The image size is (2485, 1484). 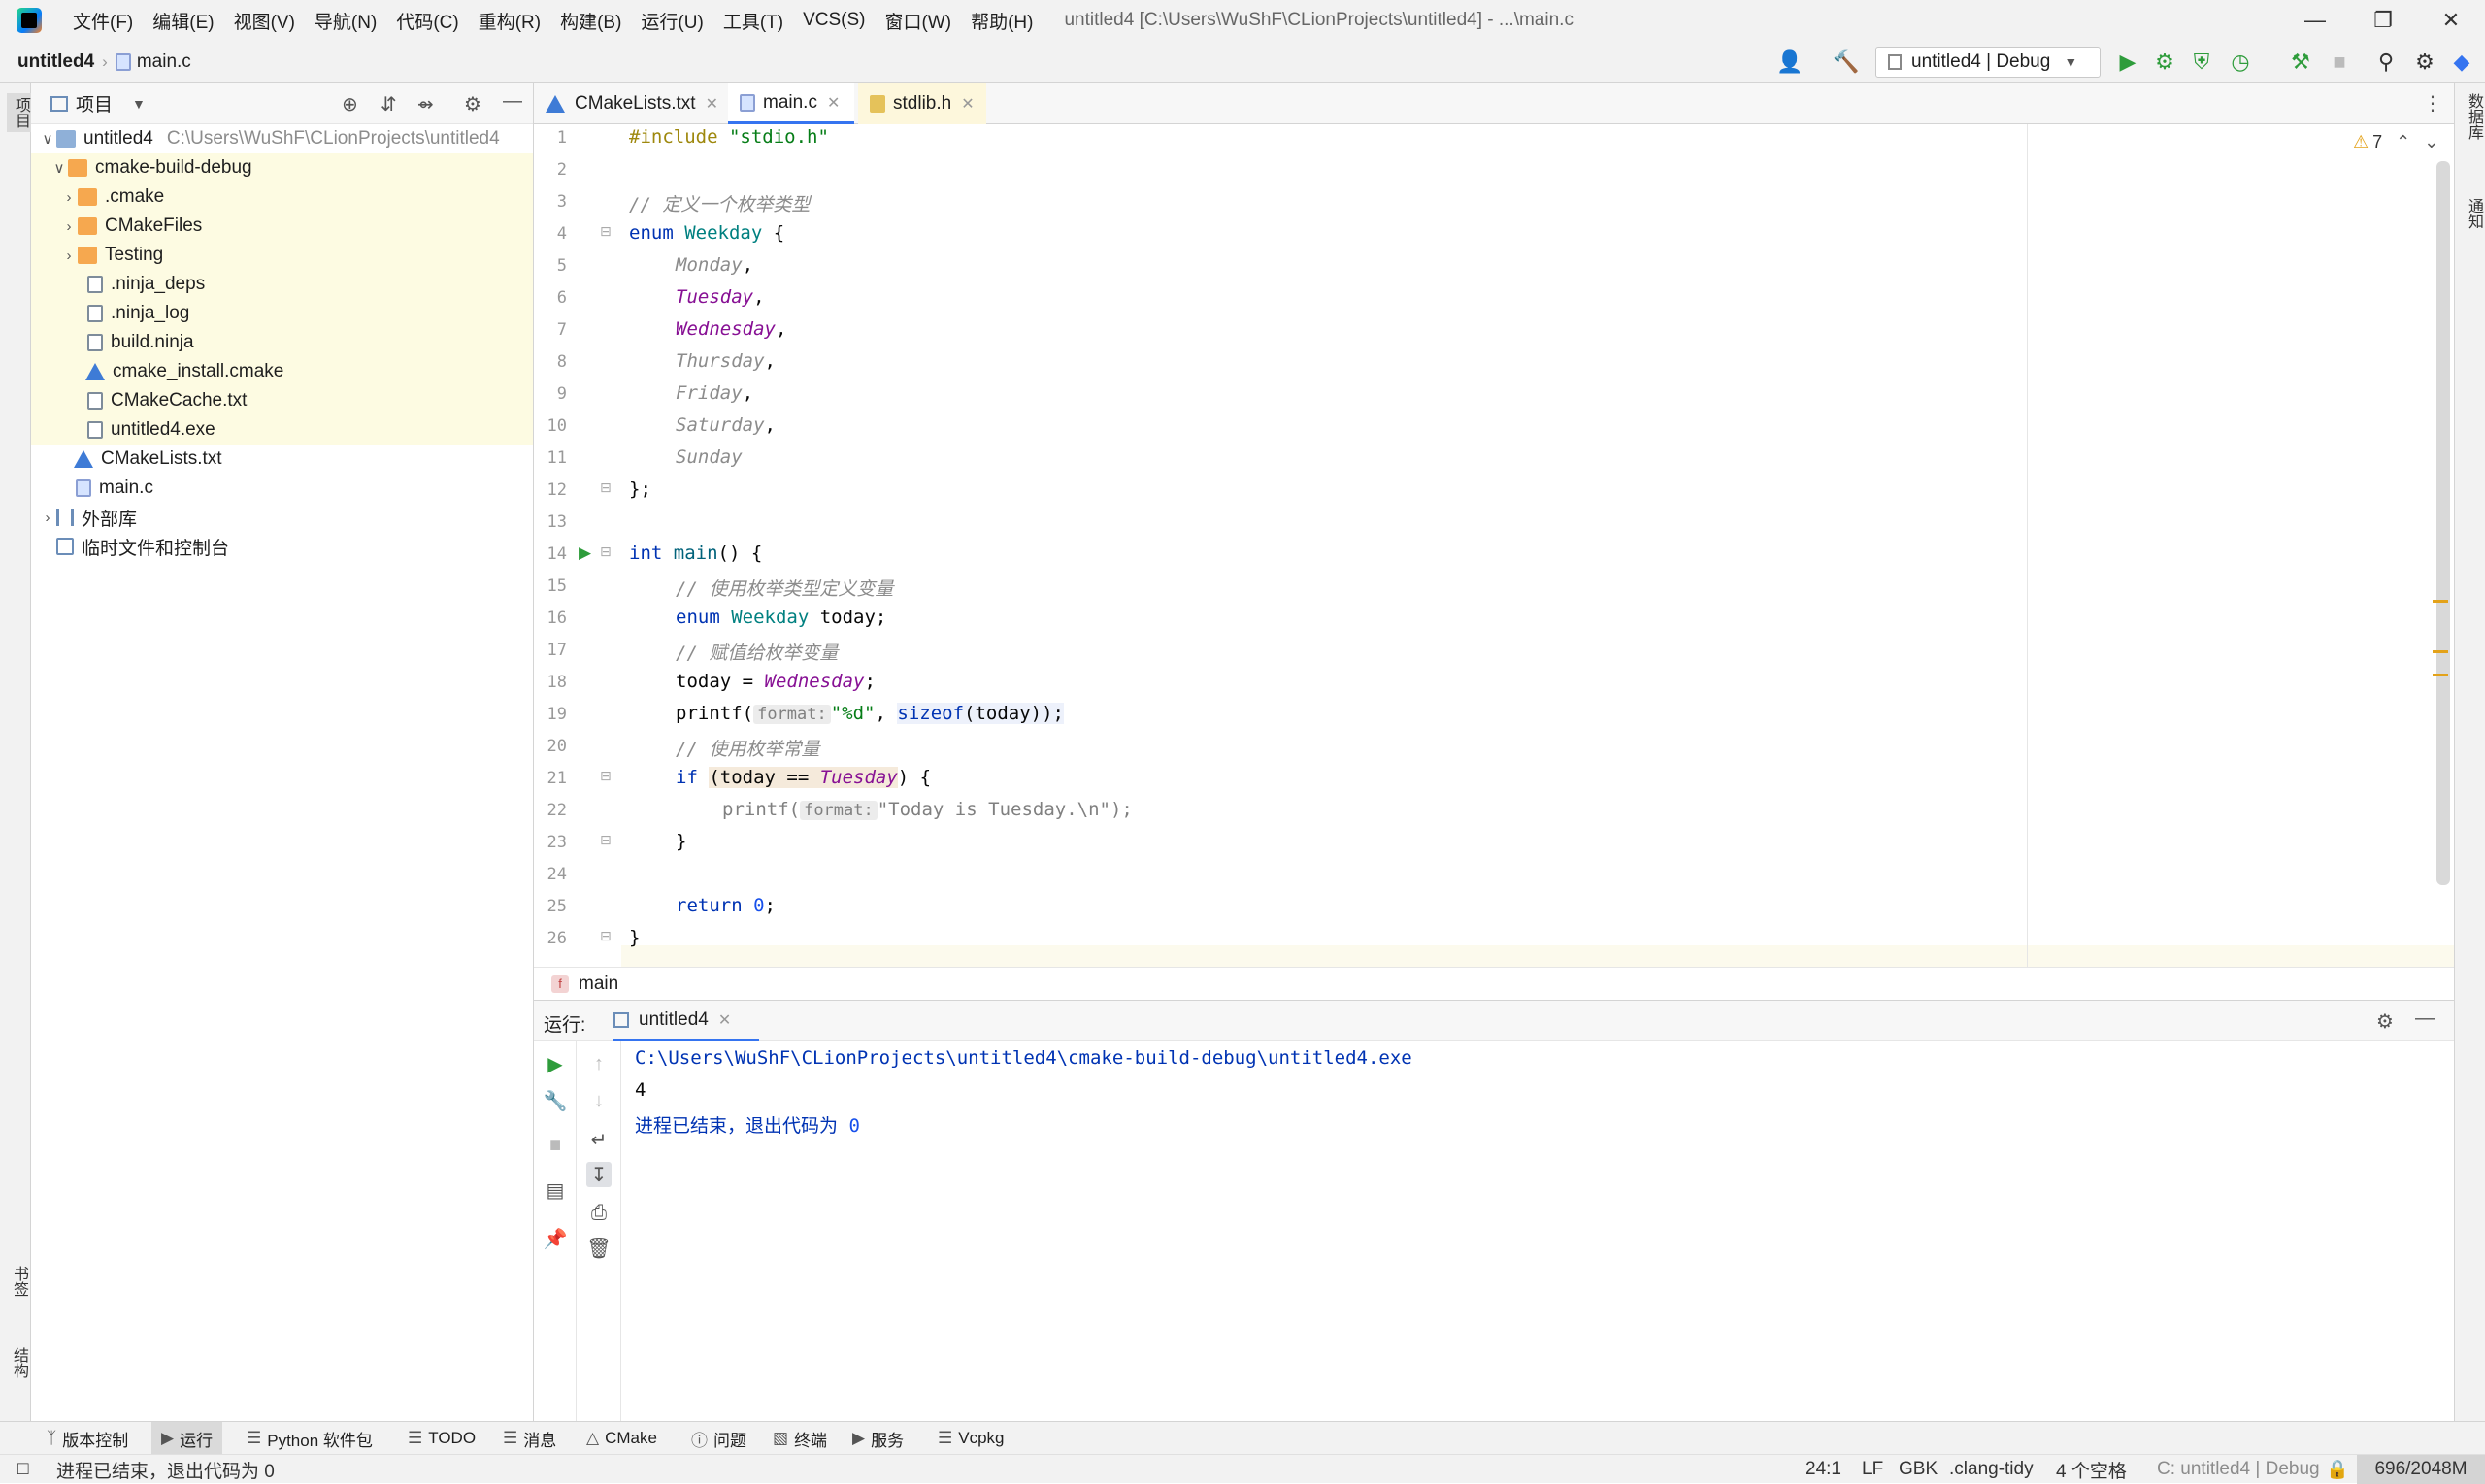 I want to click on soft-wrap-icon: ↵, so click(x=599, y=1139).